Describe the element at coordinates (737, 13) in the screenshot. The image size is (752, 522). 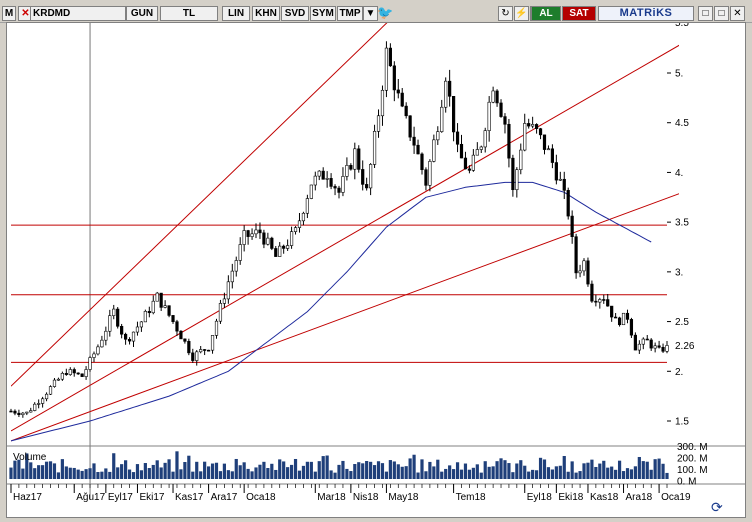
I see `close-window-icon: ✕` at that location.